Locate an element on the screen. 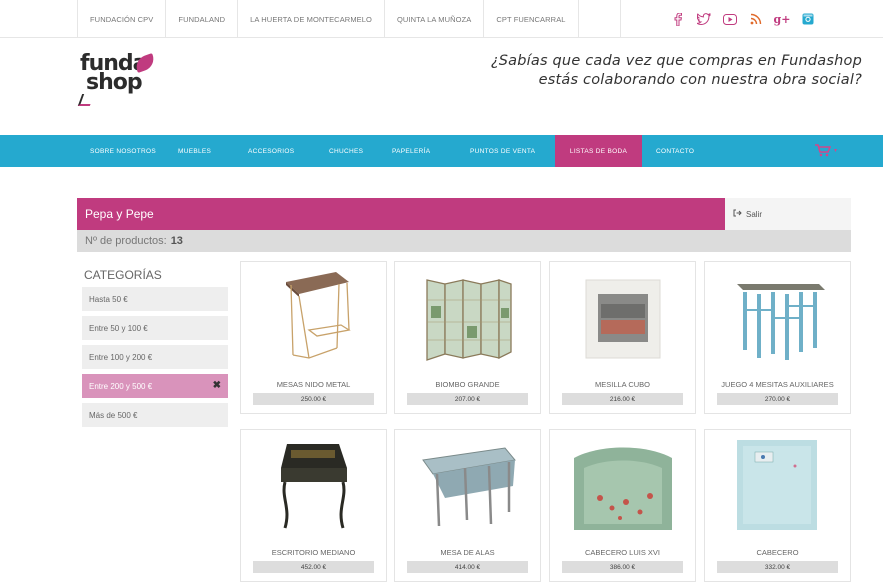 This screenshot has width=883, height=587. list-title-bar: Pepa y Pepe is located at coordinates (401, 214).